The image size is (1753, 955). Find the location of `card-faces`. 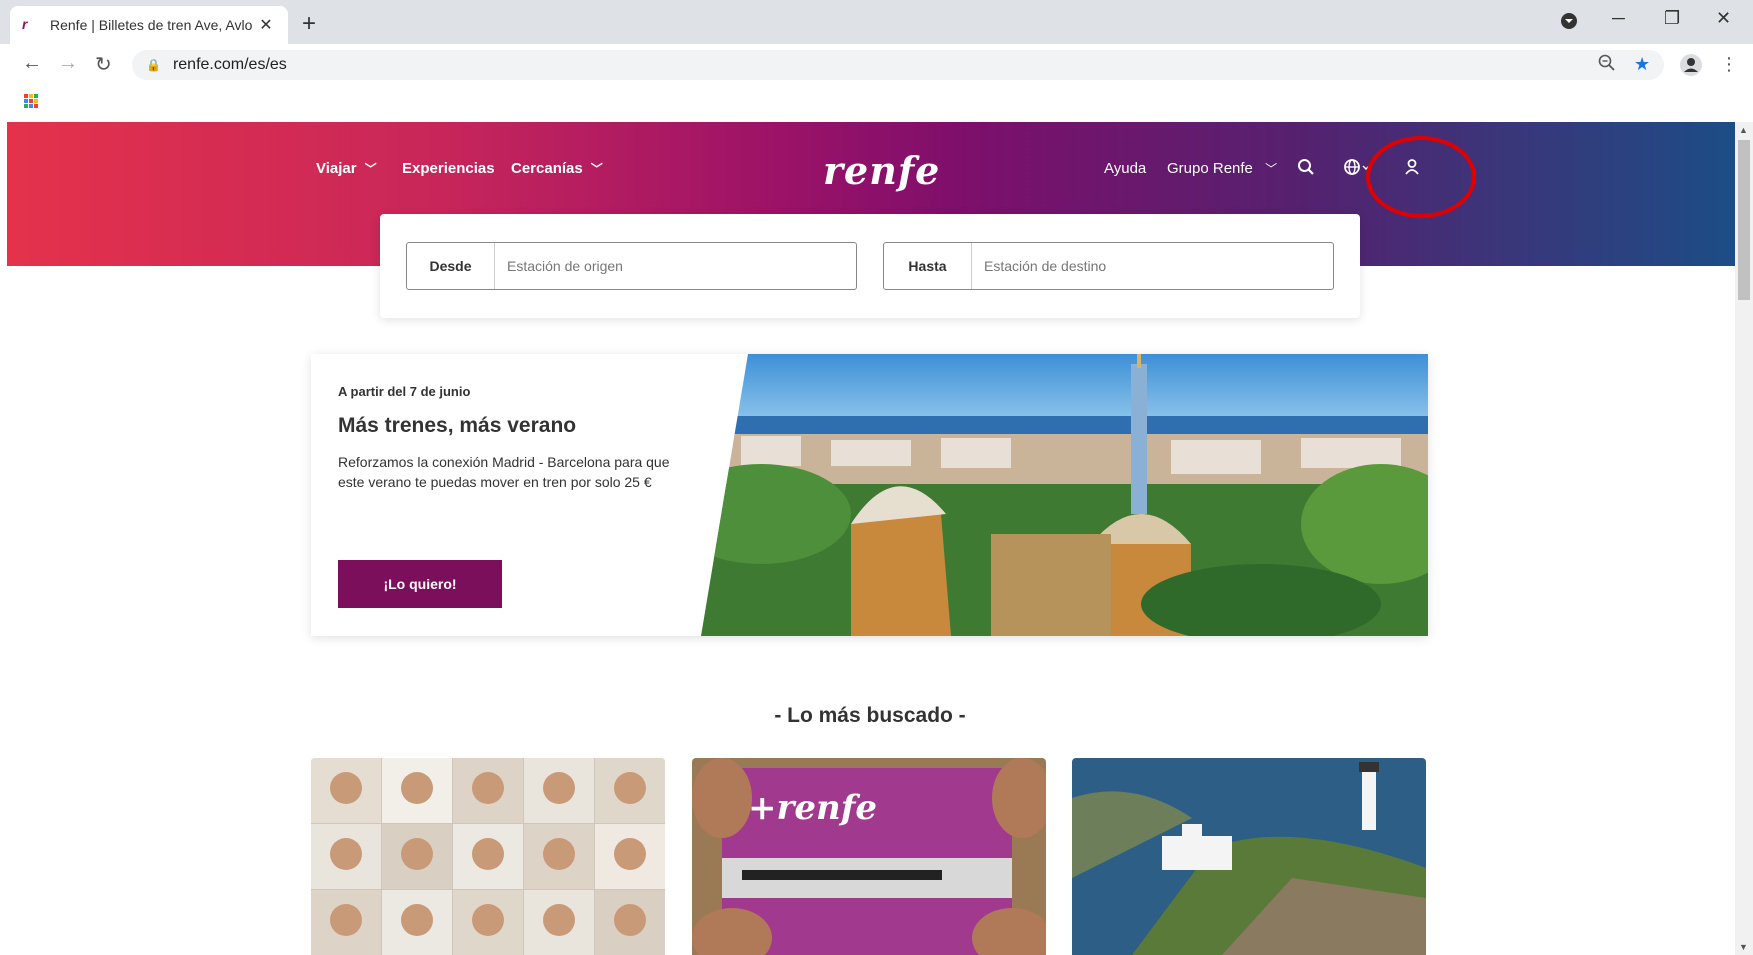

card-faces is located at coordinates (488, 856).